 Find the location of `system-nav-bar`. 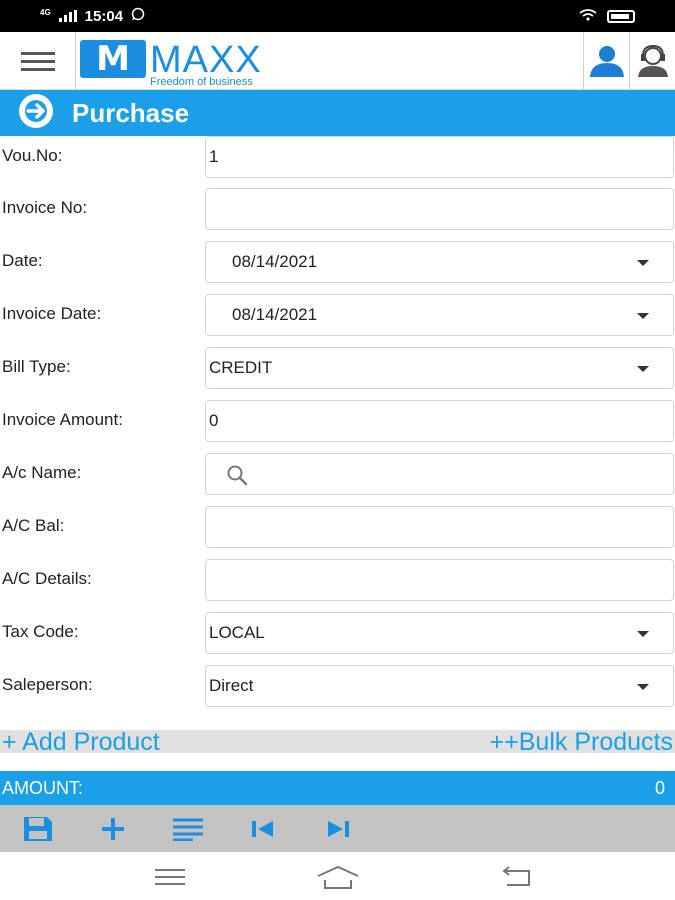

system-nav-bar is located at coordinates (337, 876).